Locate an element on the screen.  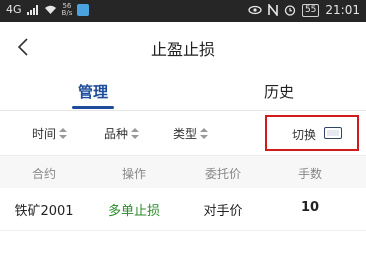
active-tab-indicator is located at coordinates (93, 107).